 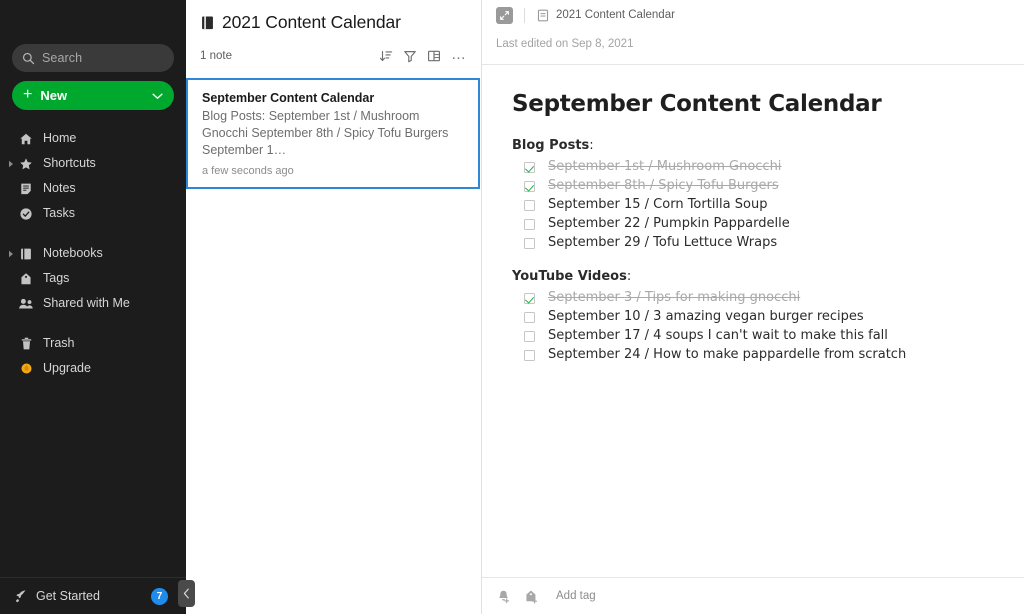 I want to click on editor-header-left: 2021 Content Calendar, so click(x=585, y=15).